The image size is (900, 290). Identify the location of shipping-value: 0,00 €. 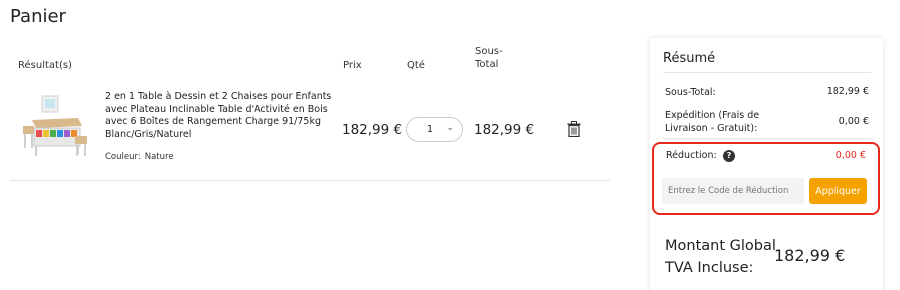
(853, 121).